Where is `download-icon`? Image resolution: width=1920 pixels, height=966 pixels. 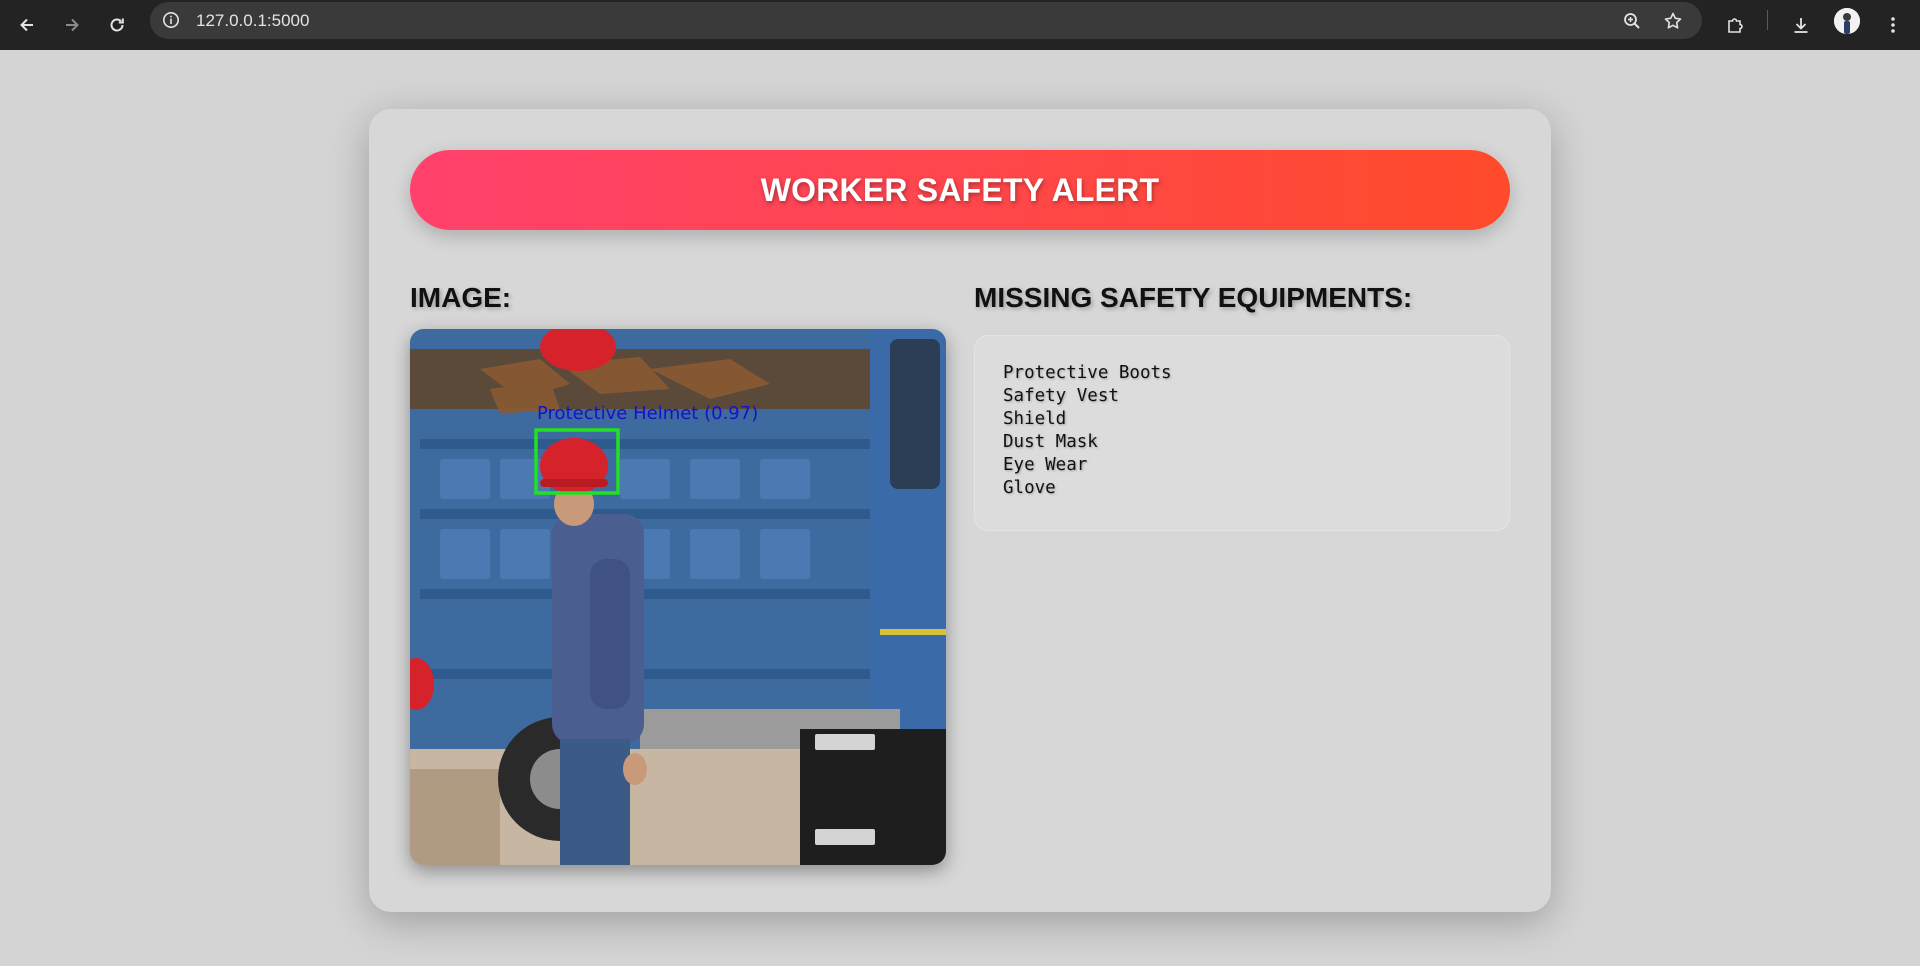 download-icon is located at coordinates (1801, 25).